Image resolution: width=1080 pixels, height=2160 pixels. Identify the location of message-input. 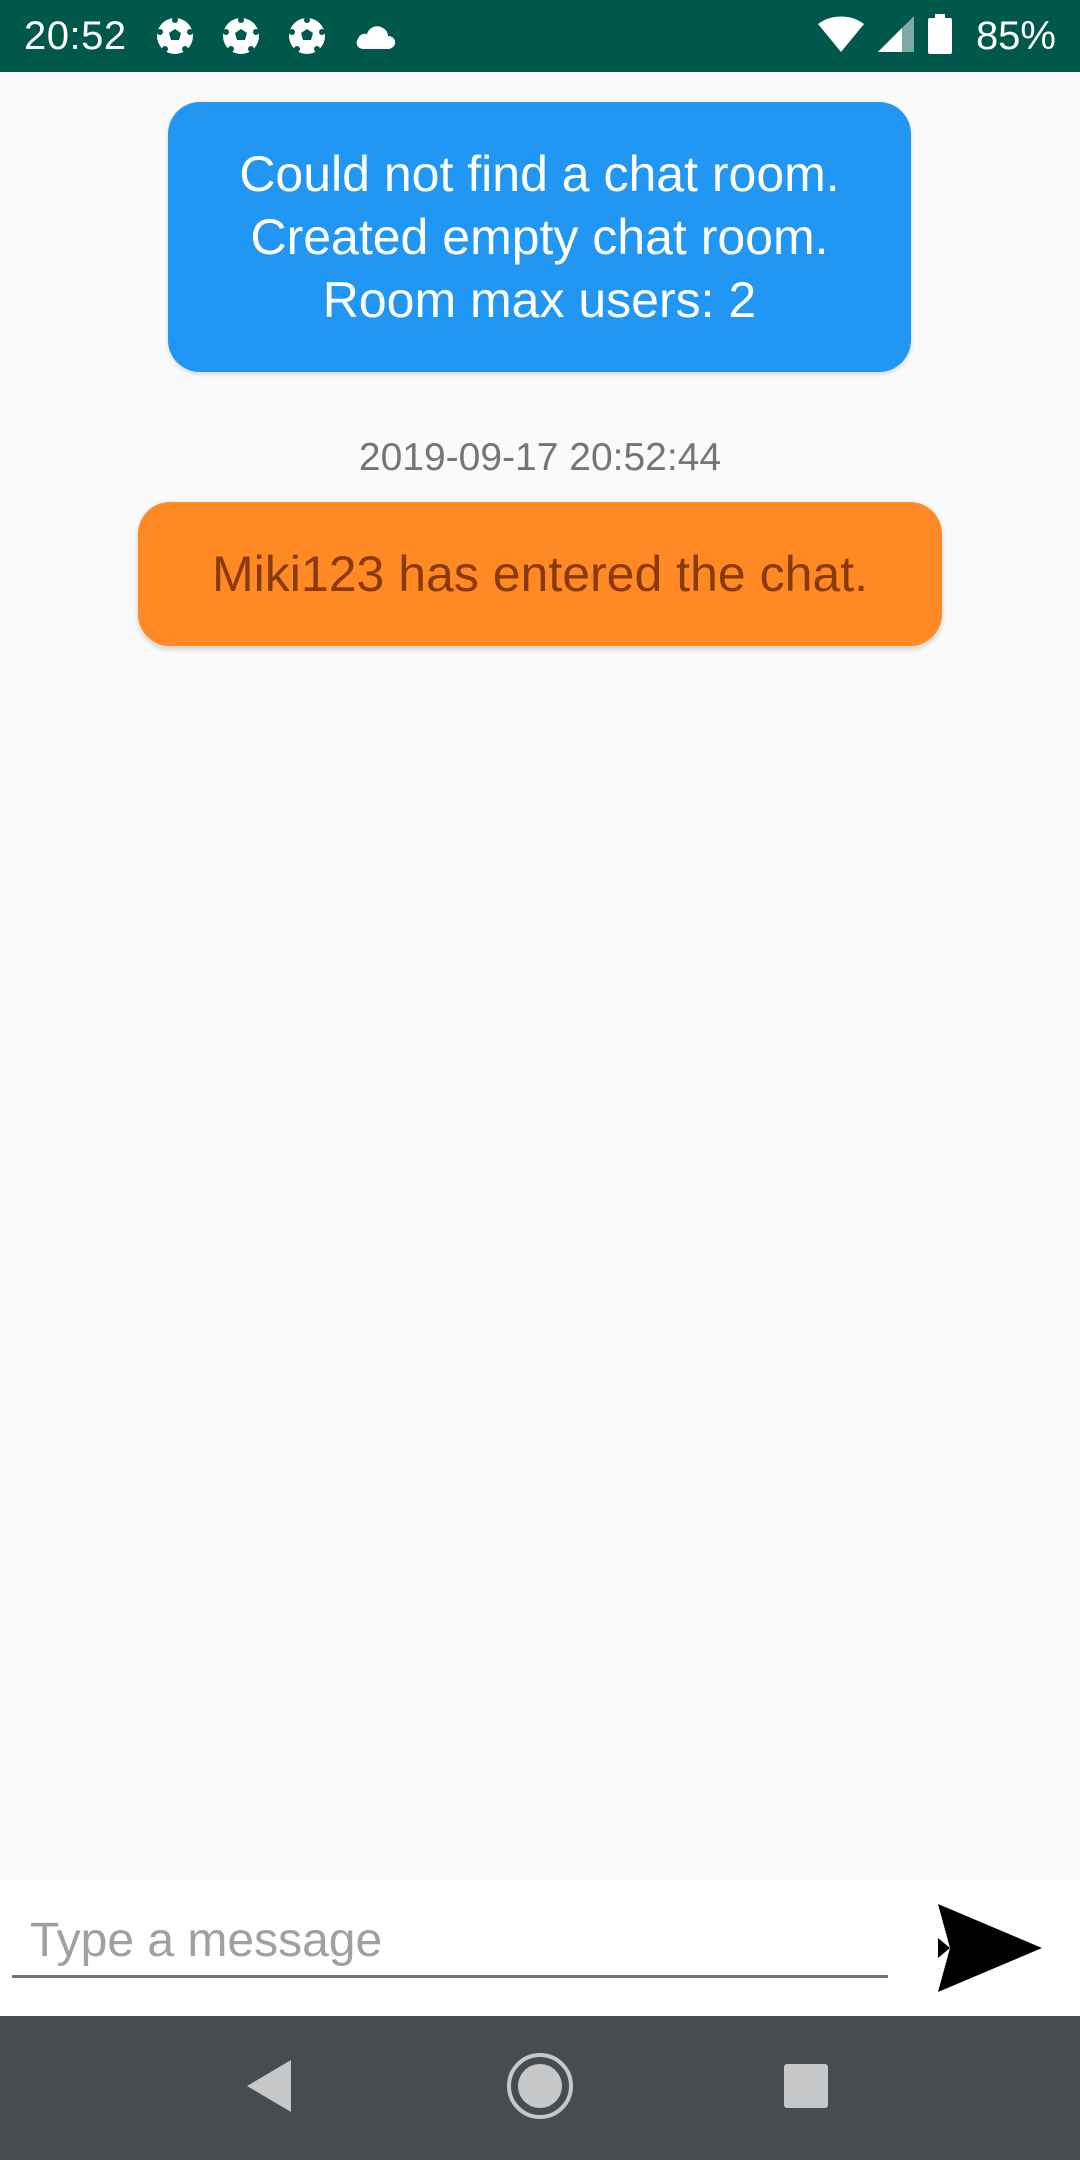
(450, 1942).